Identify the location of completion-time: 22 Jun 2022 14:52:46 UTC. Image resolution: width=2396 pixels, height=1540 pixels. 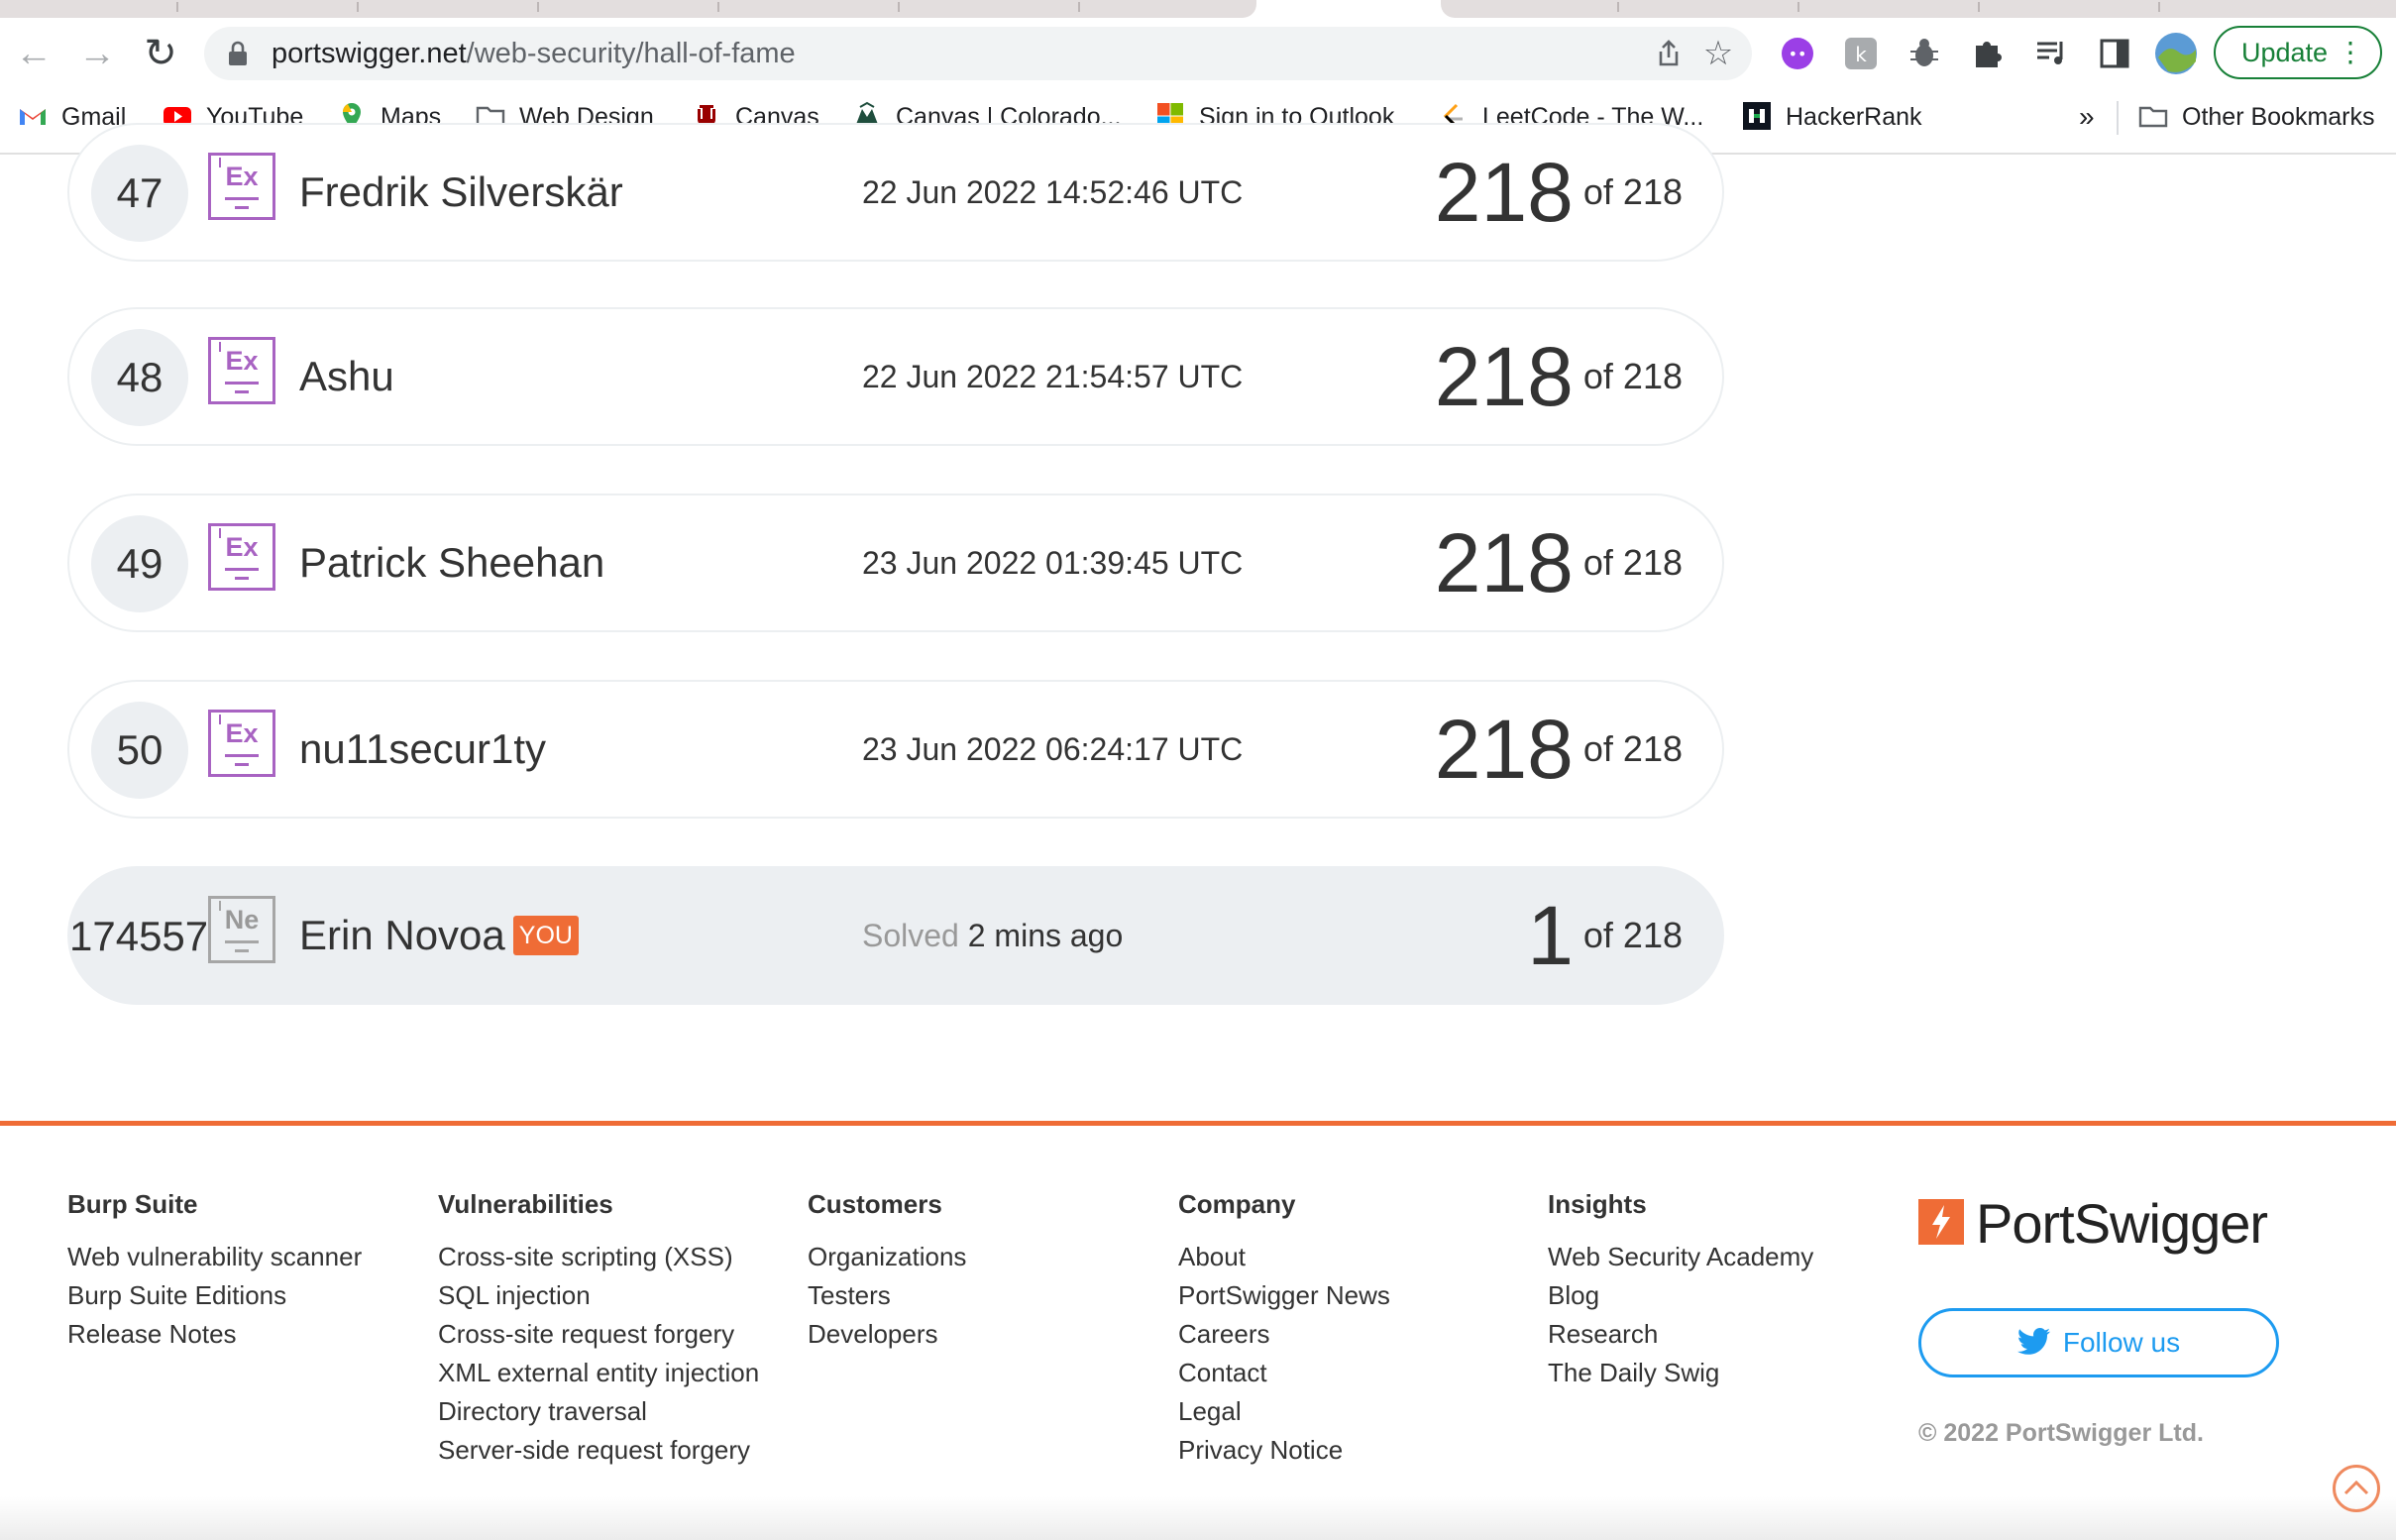
(1053, 192).